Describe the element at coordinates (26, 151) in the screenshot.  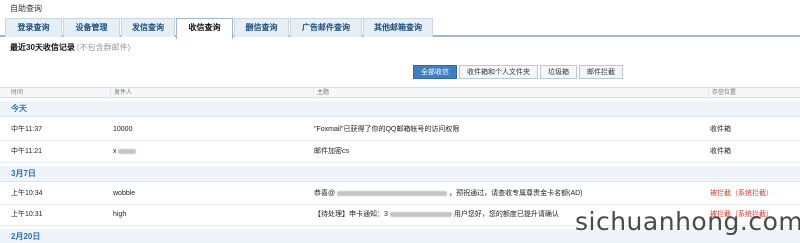
I see `row-time: 中午11:21` at that location.